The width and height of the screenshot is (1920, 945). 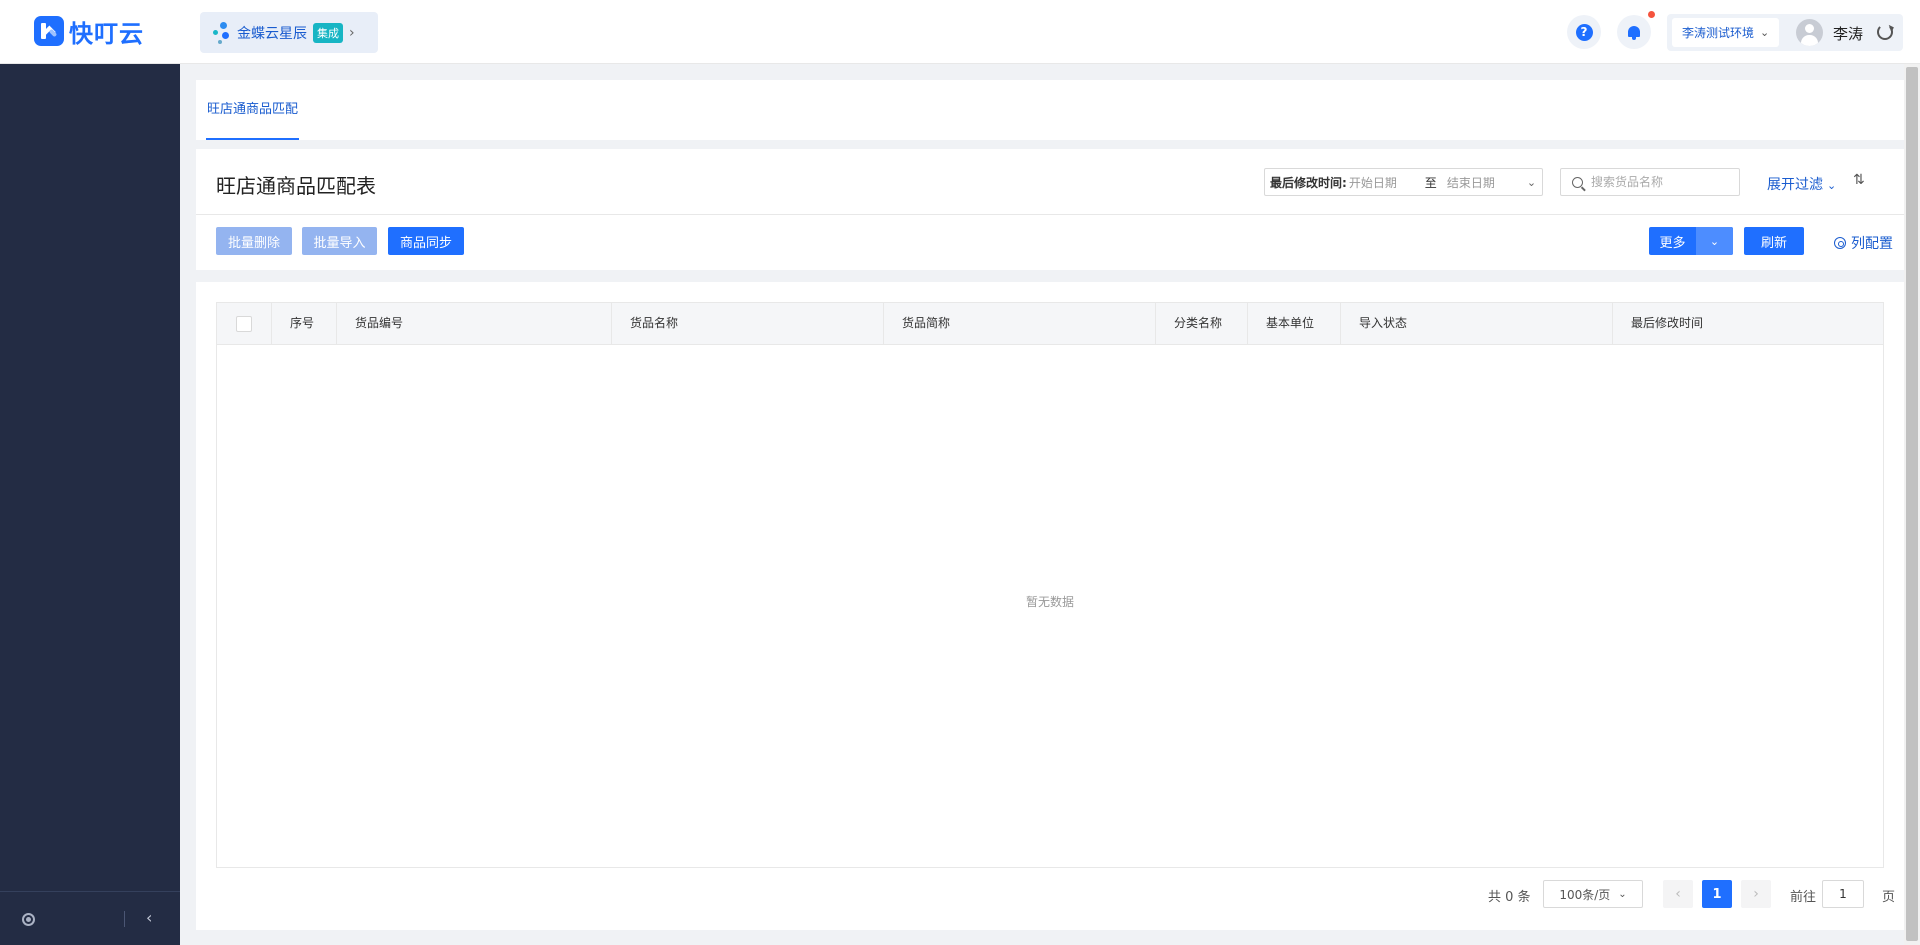 I want to click on date-range-picker: 最后修改时间: 开始日期 至 结束日期 ⌄, so click(x=1403, y=182).